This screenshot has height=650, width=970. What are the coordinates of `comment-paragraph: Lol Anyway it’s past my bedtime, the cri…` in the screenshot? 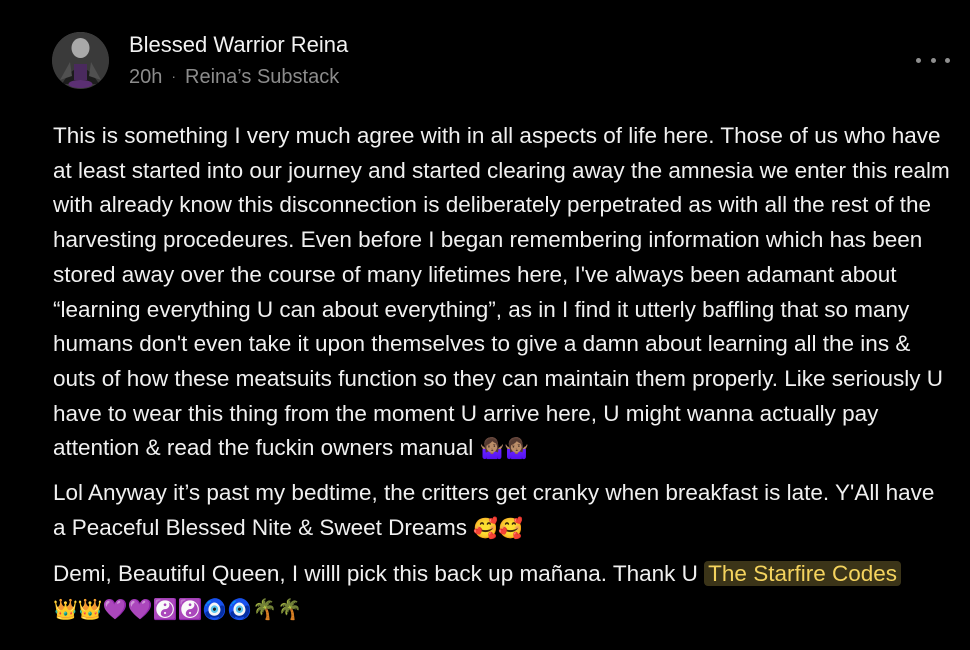 It's located at (503, 510).